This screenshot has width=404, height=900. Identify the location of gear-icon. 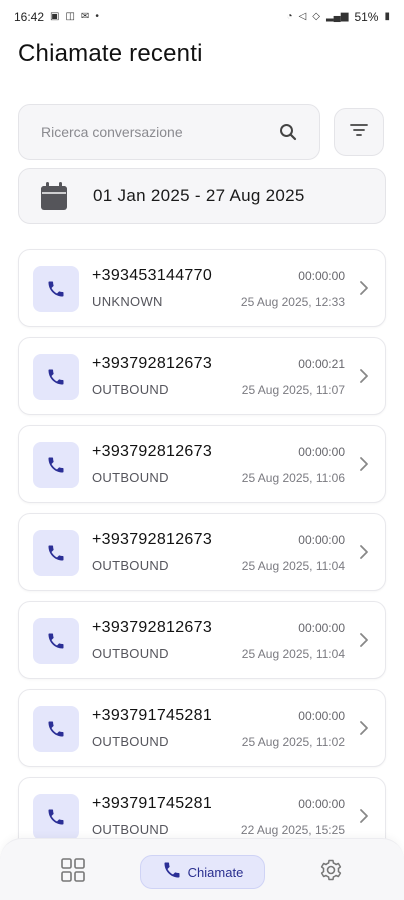
(331, 872).